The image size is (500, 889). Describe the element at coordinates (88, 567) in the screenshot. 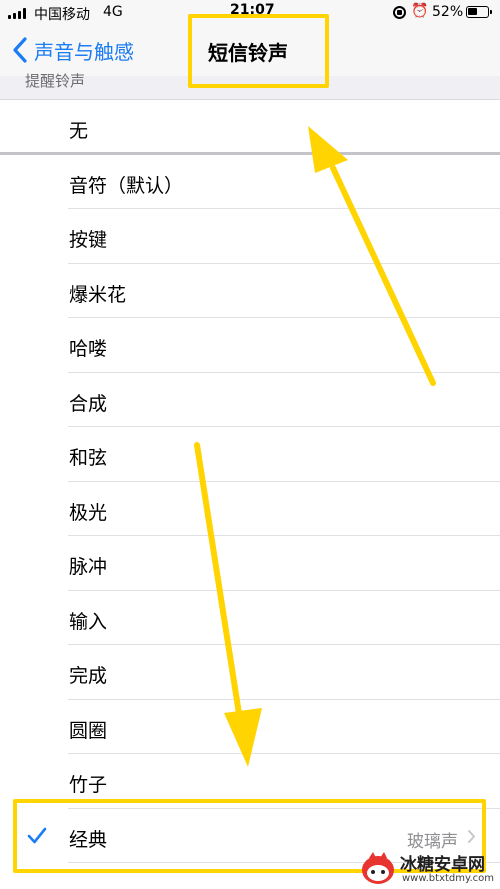

I see `tone-label: 脉冲` at that location.